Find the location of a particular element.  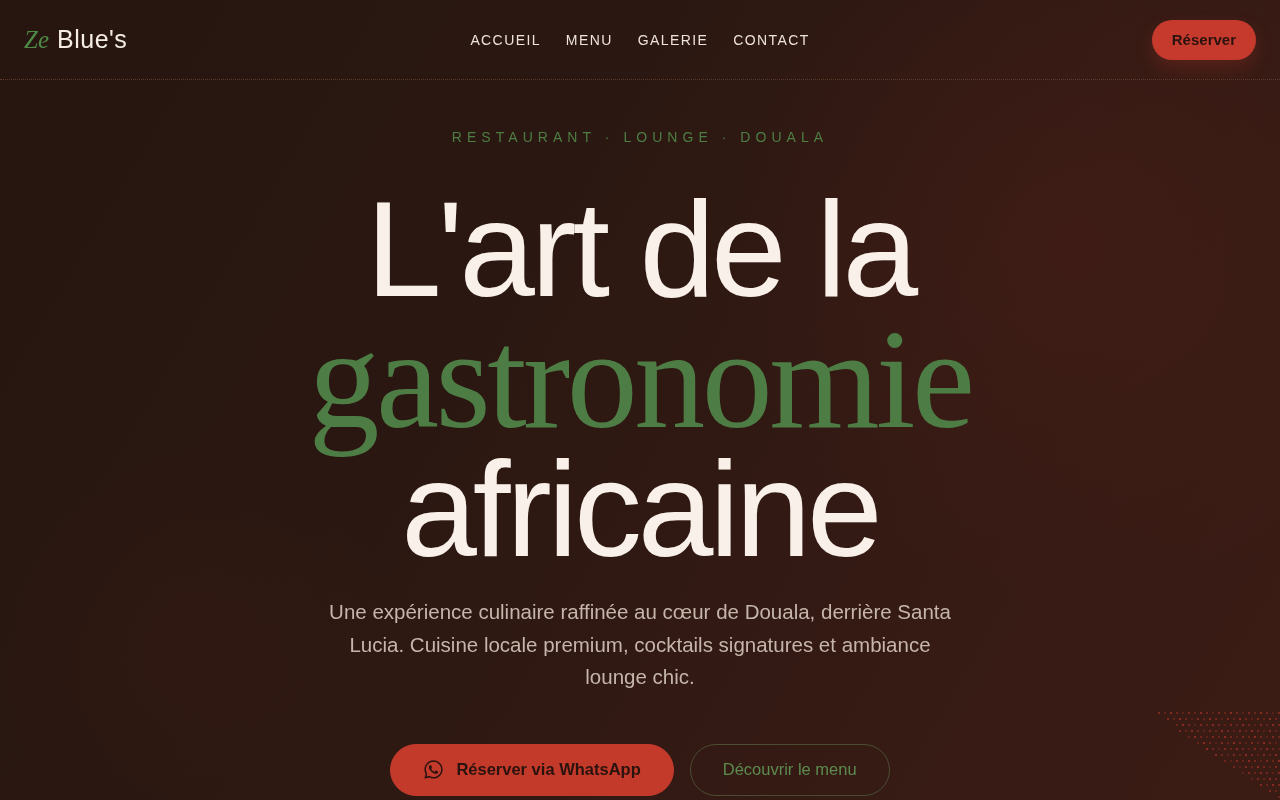

hero-eyebrow: RESTAURANT · LOUNGE · DOUALA is located at coordinates (640, 137).